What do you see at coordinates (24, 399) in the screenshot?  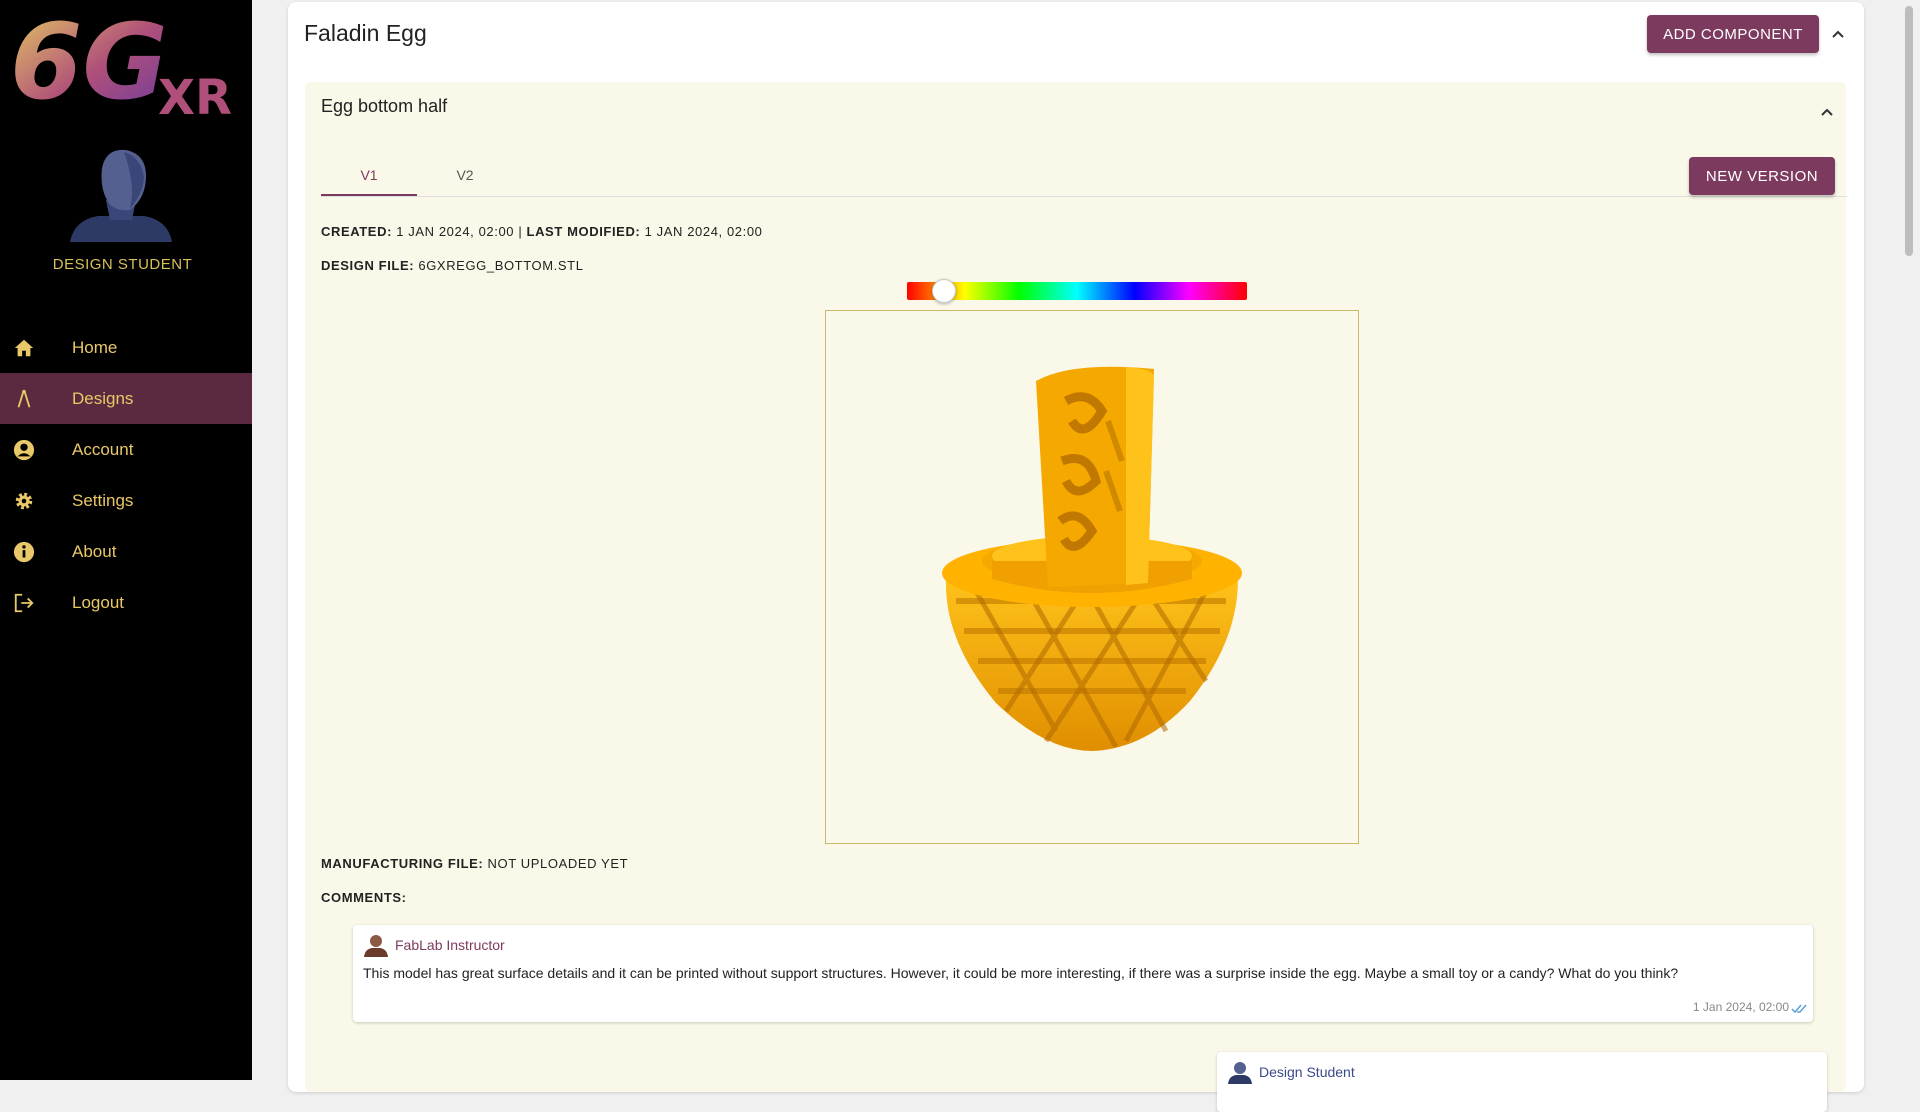 I see `compass-icon` at bounding box center [24, 399].